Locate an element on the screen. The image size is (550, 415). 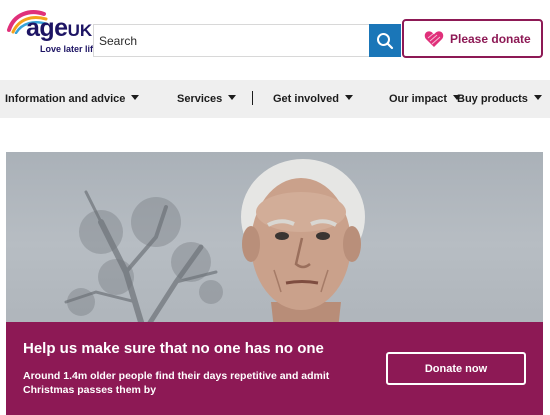
donate-now-label: Donate now is located at coordinates (456, 369).